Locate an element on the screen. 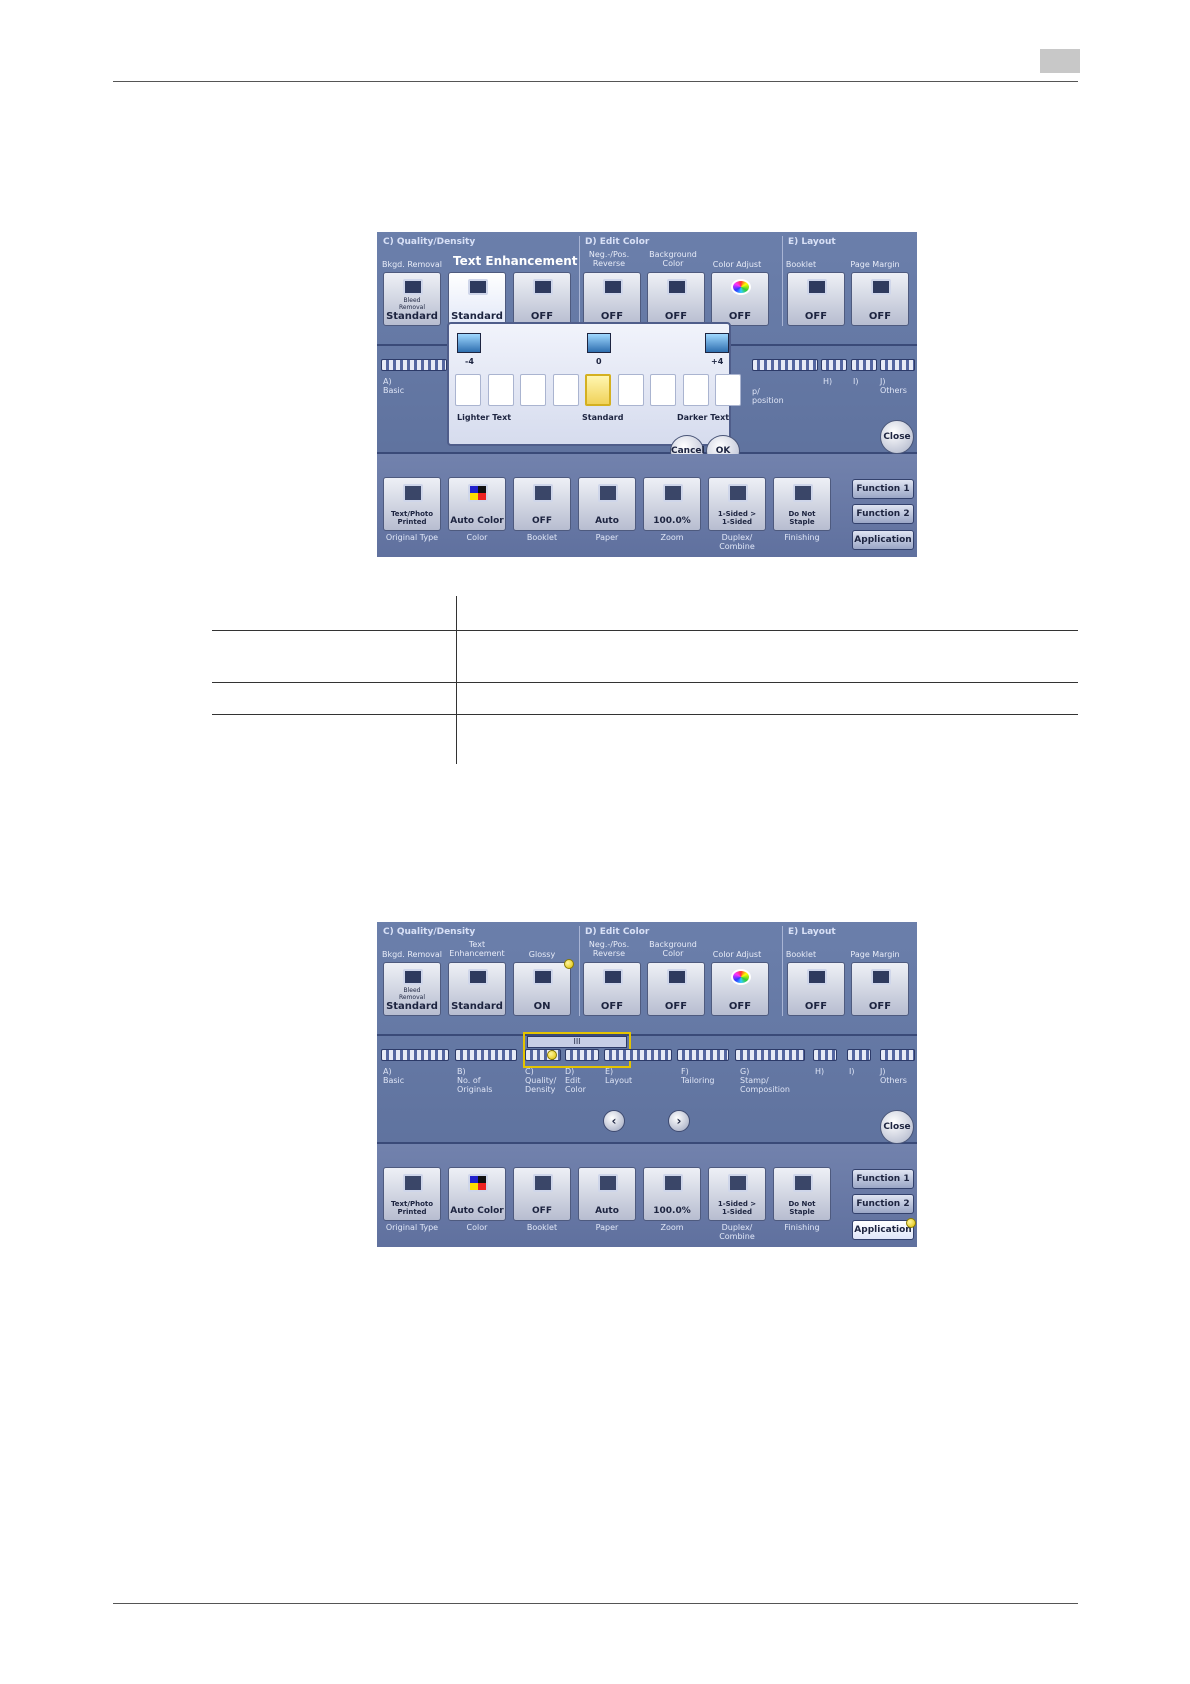 This screenshot has width=1190, height=1684. tab-layout is located at coordinates (638, 1055).